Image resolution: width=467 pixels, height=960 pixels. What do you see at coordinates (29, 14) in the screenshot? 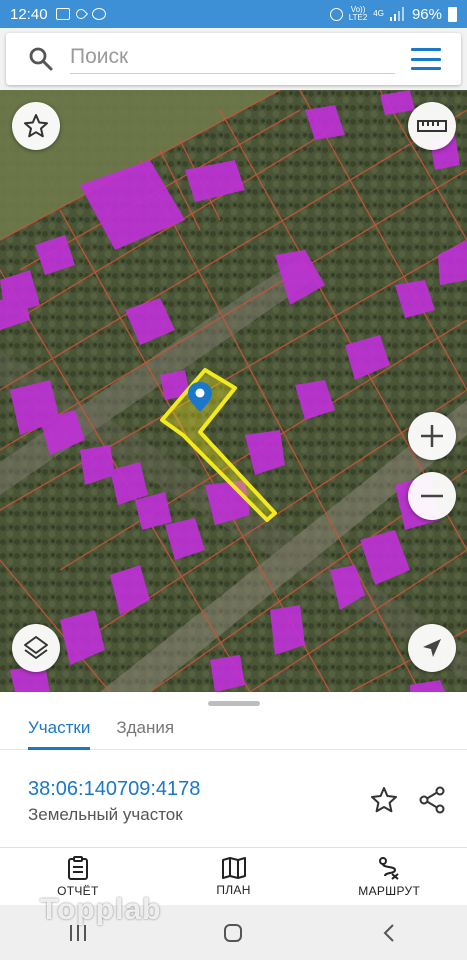
I see `status-time: 12:40` at bounding box center [29, 14].